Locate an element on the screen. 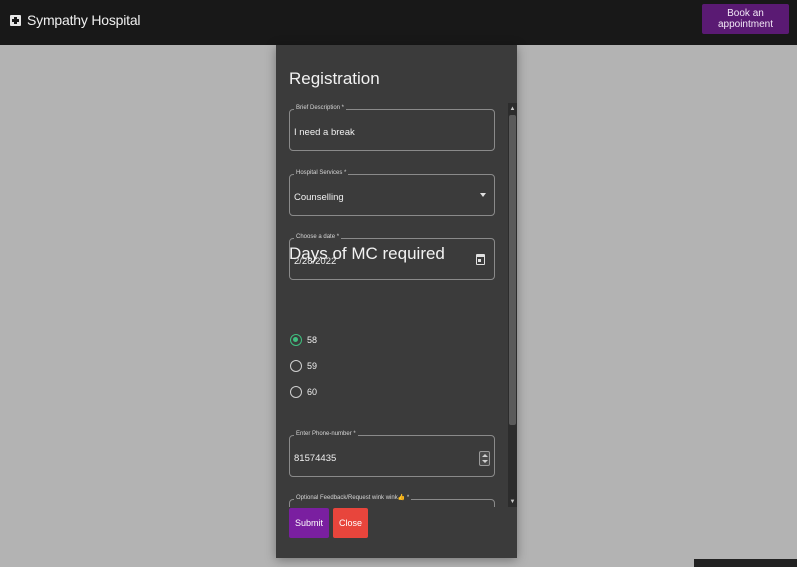  feedback-field: Optional Feedback/Request wink wink👍 * is located at coordinates (392, 500).